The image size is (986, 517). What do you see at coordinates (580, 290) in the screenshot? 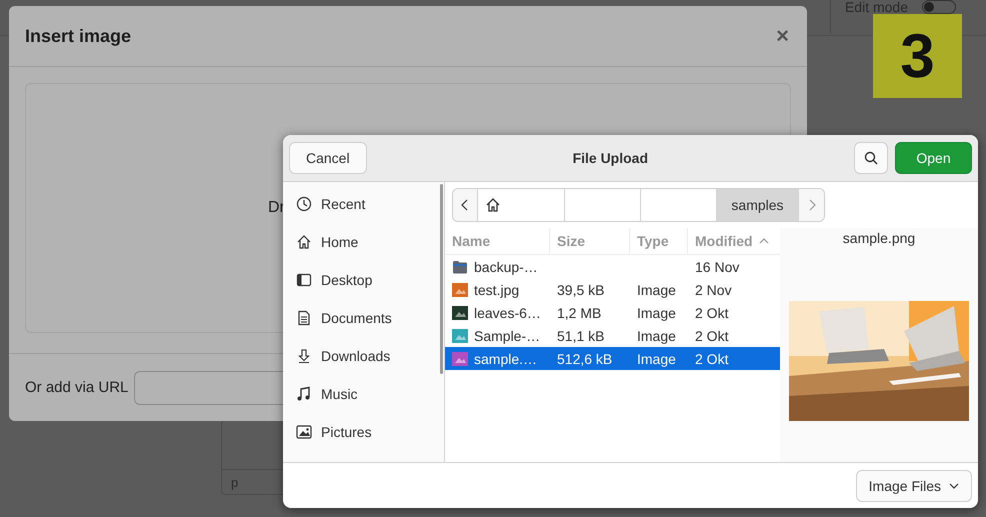
I see `file-size: 39,5 kB` at bounding box center [580, 290].